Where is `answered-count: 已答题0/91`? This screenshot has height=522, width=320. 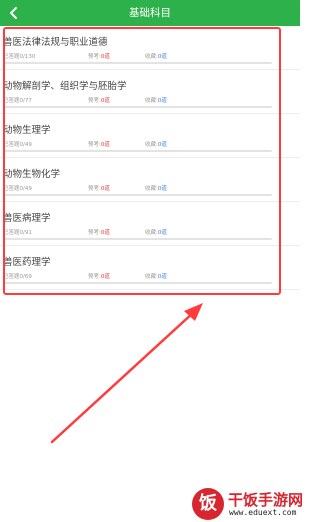
answered-count: 已答题0/91 is located at coordinates (17, 233).